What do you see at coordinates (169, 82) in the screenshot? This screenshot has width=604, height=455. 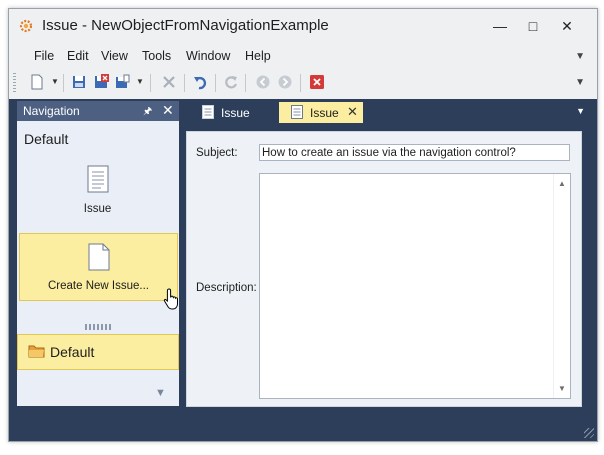 I see `delete-icon` at bounding box center [169, 82].